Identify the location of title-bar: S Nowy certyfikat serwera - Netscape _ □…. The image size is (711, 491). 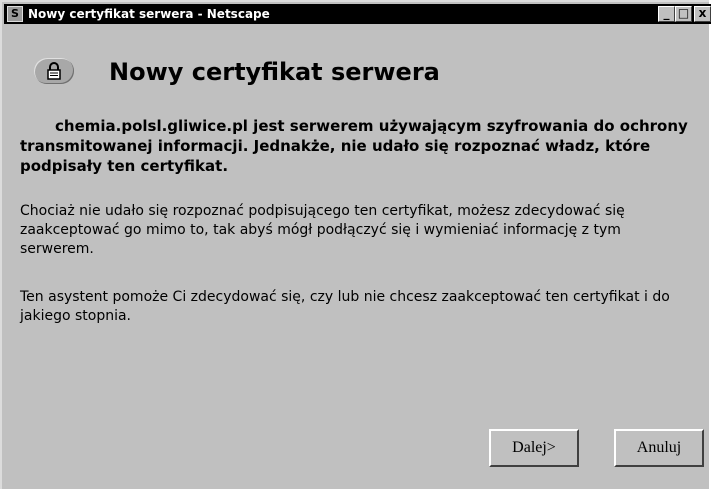
(357, 14).